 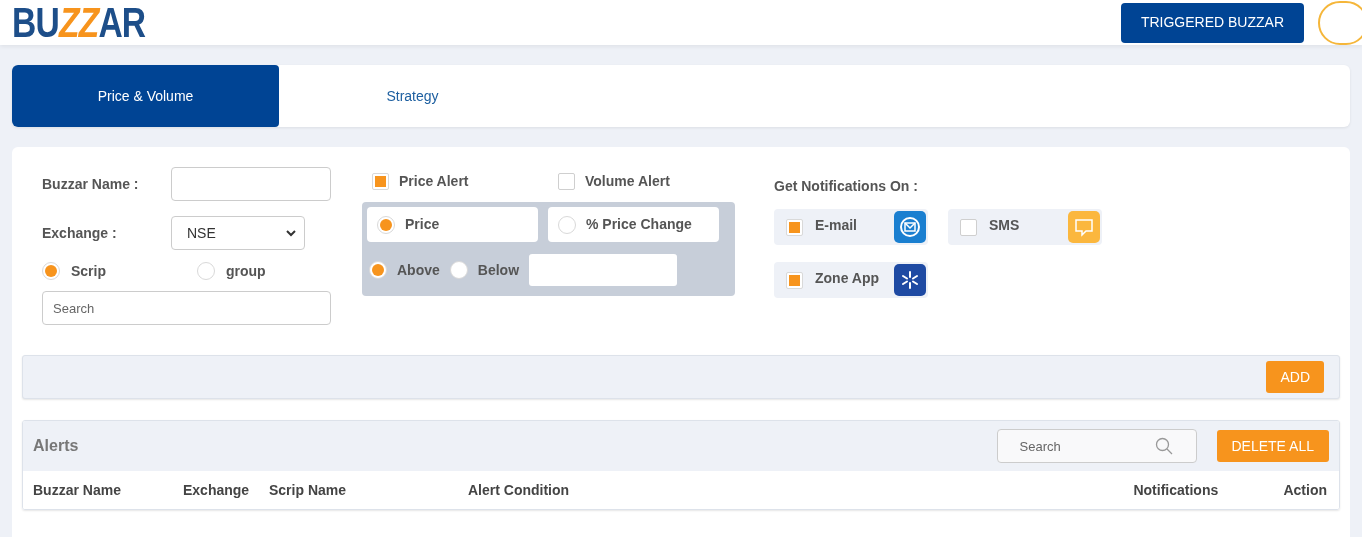 I want to click on column-header: Scrip Name, so click(x=308, y=490).